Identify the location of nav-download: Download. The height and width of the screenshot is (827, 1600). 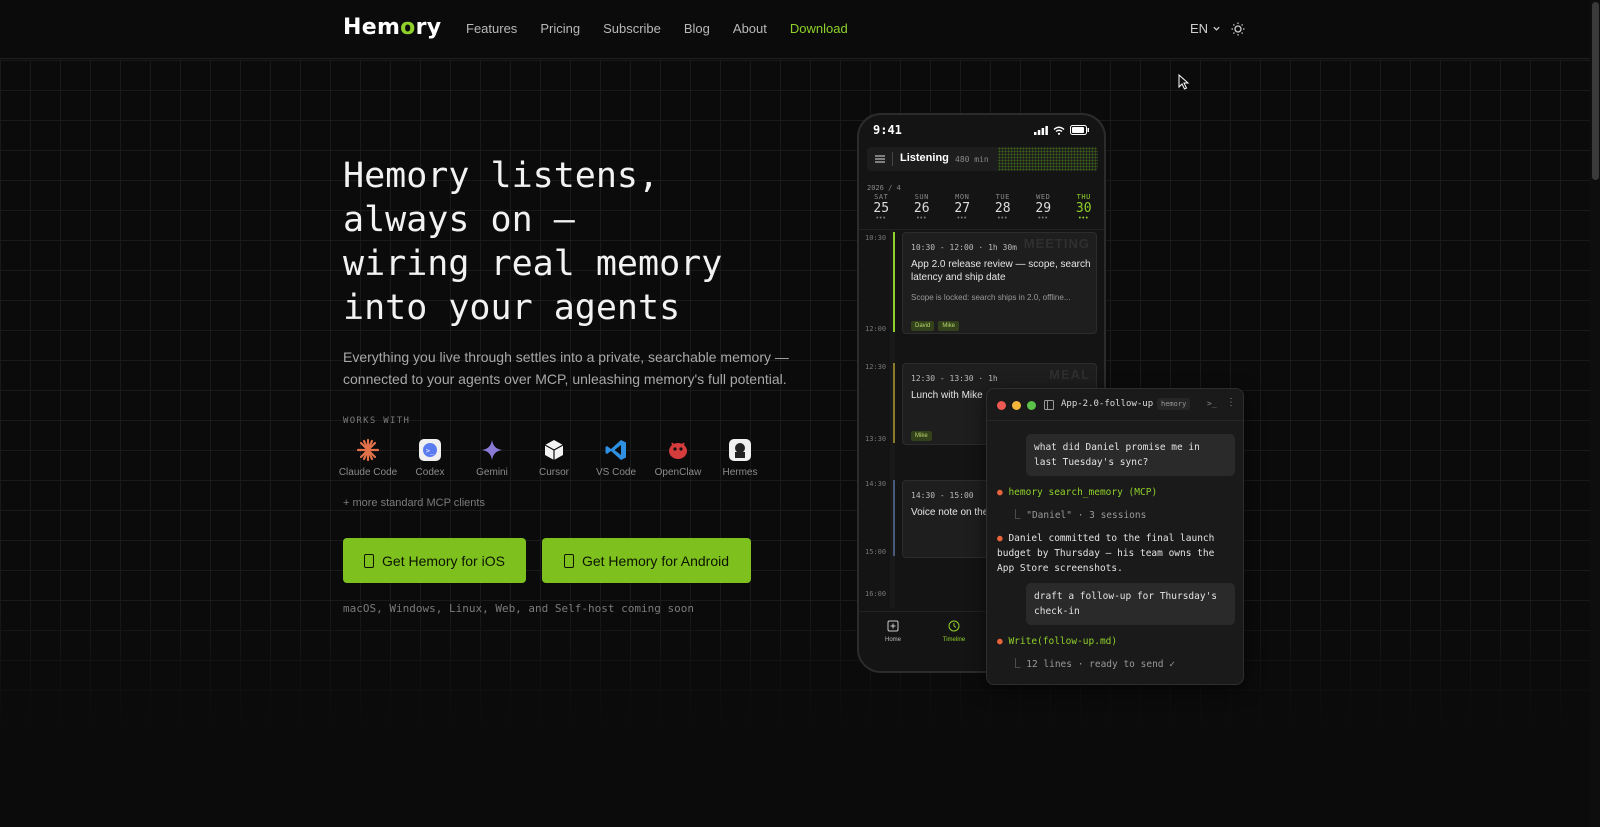
(819, 28).